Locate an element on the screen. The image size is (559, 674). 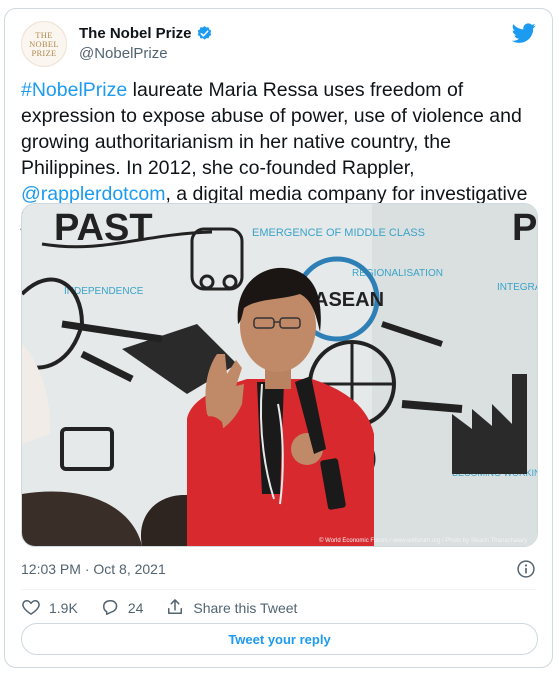
like-button: 1.9K is located at coordinates (49, 608).